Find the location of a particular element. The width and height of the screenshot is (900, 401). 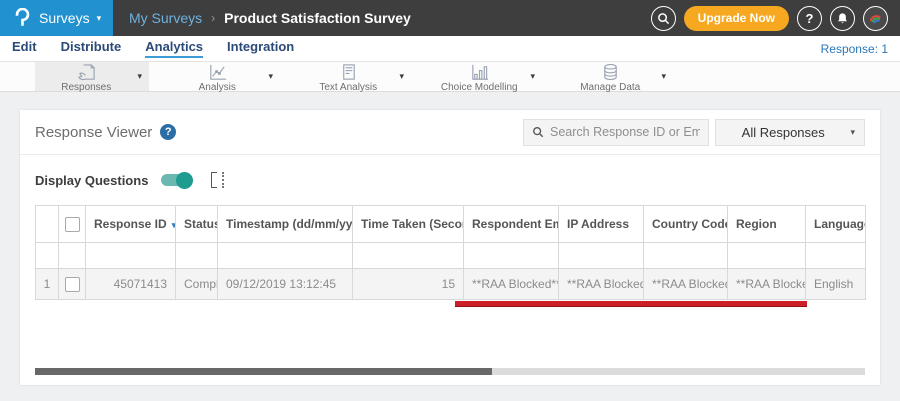

responses-filter-value: All Responses is located at coordinates (783, 132).